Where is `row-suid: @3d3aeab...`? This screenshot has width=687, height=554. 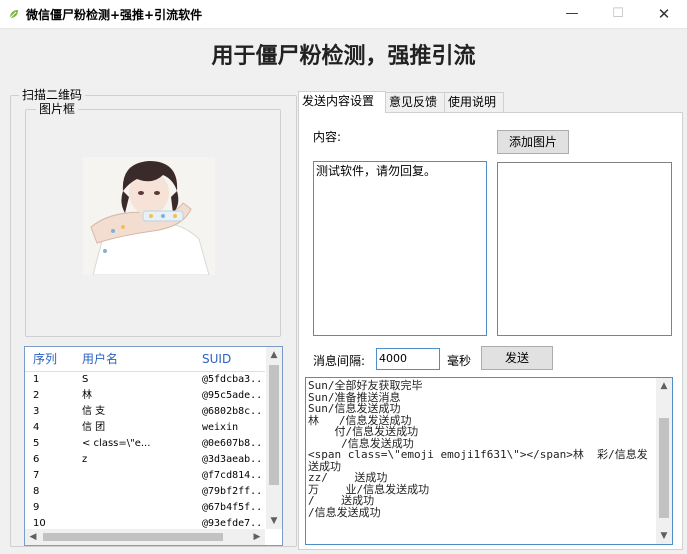
row-suid: @3d3aeab... is located at coordinates (233, 459).